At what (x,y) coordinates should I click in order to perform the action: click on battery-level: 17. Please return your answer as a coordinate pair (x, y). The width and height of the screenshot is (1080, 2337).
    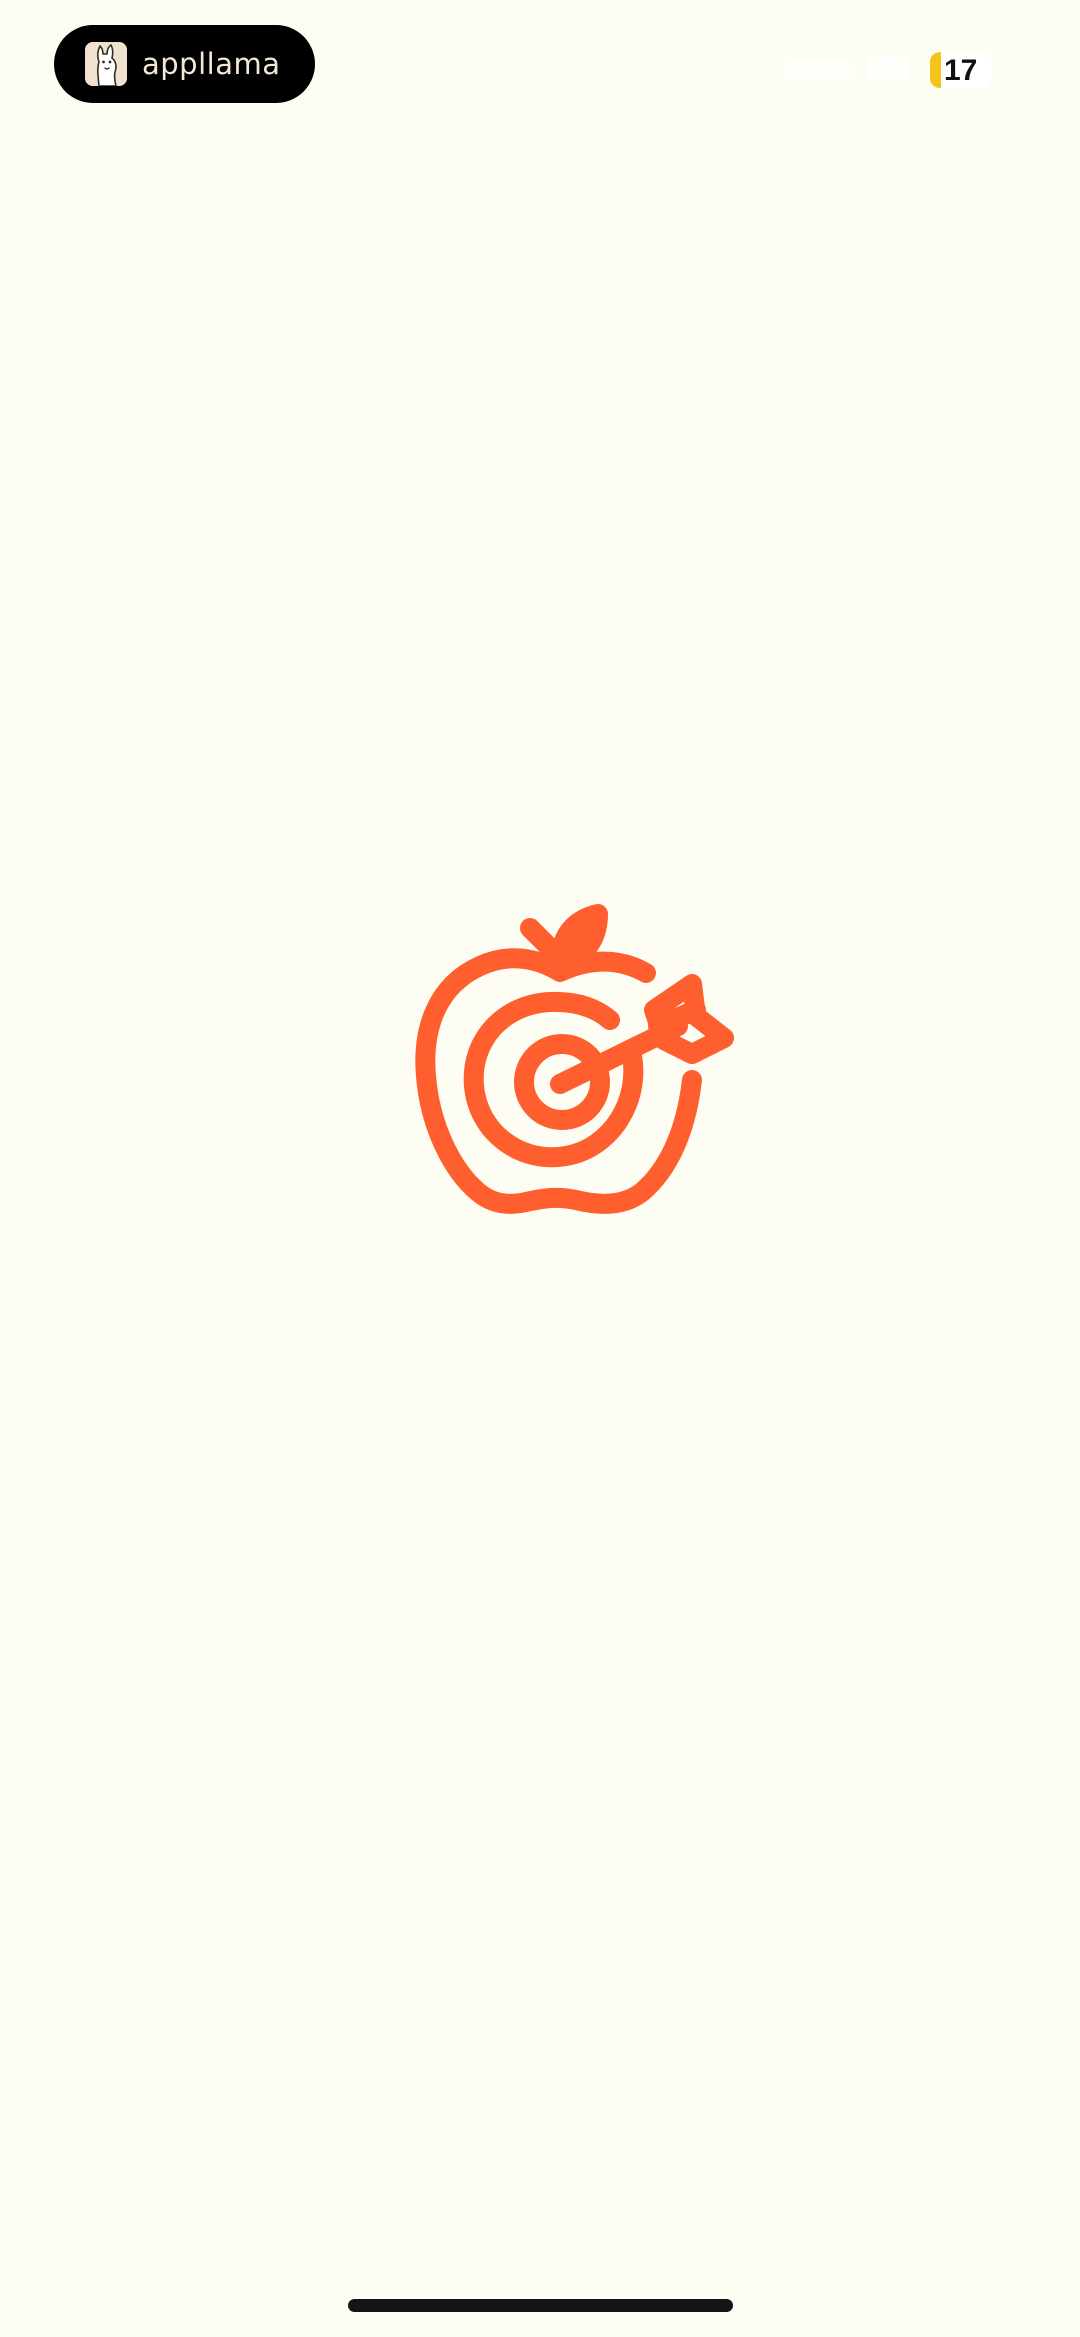
    Looking at the image, I should click on (961, 70).